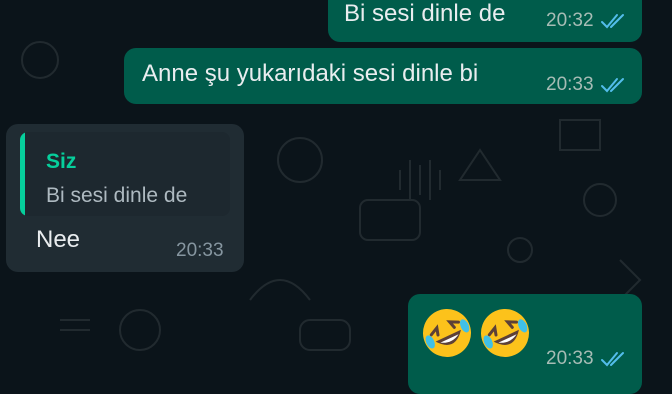 The image size is (672, 394). Describe the element at coordinates (425, 13) in the screenshot. I see `message-text: Bi sesi dinle de` at that location.